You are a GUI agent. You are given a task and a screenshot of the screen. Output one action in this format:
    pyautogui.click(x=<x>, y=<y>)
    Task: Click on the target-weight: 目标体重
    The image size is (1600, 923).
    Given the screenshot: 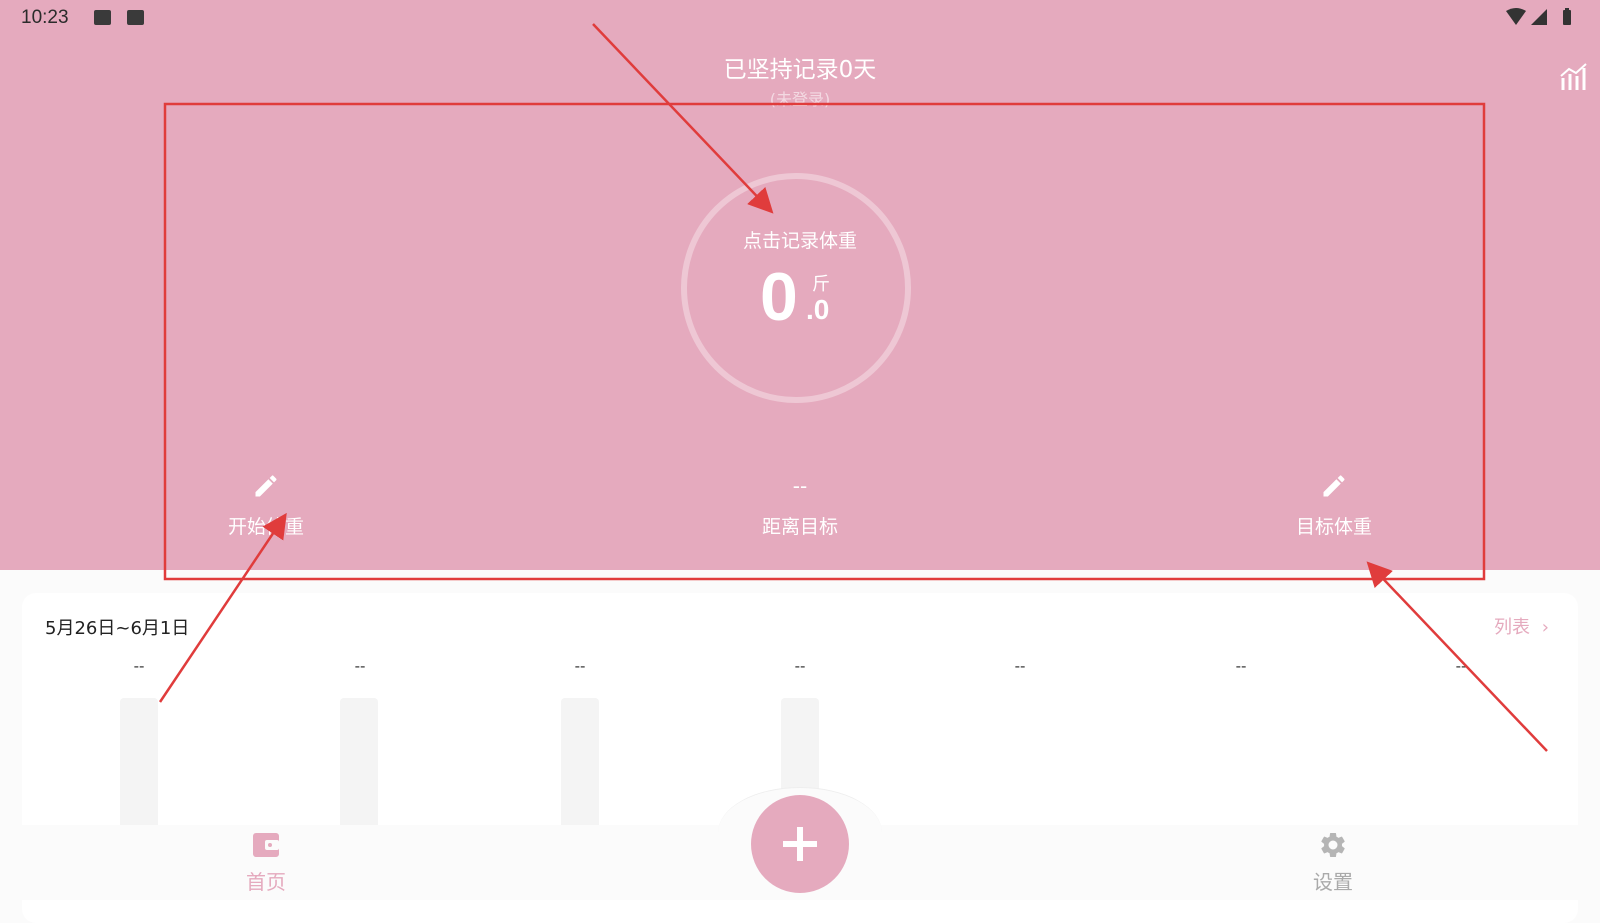 What is the action you would take?
    pyautogui.click(x=1334, y=504)
    